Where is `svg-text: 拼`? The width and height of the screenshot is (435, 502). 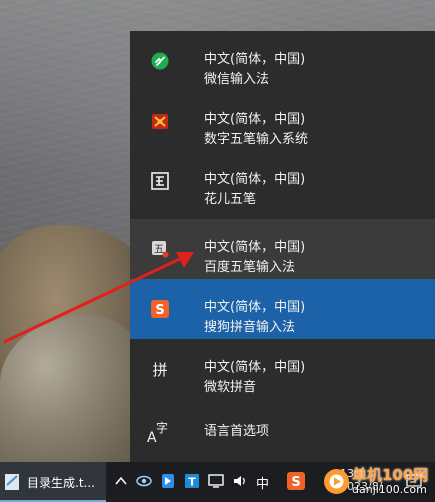
svg-text: 拼 is located at coordinates (159, 369).